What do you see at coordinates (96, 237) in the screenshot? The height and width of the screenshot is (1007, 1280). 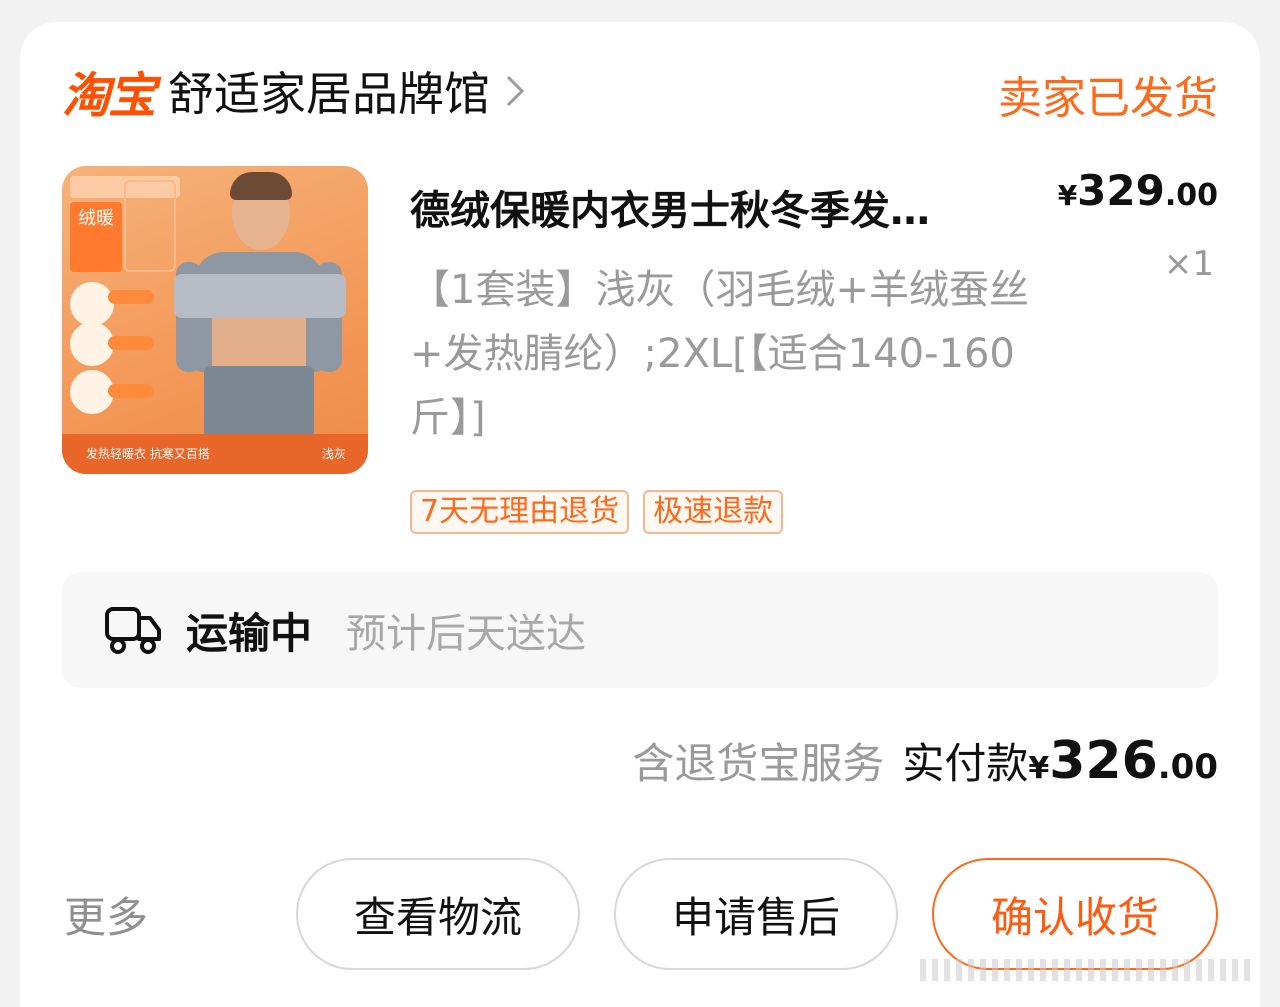 I see `image-badge: 绒暖` at bounding box center [96, 237].